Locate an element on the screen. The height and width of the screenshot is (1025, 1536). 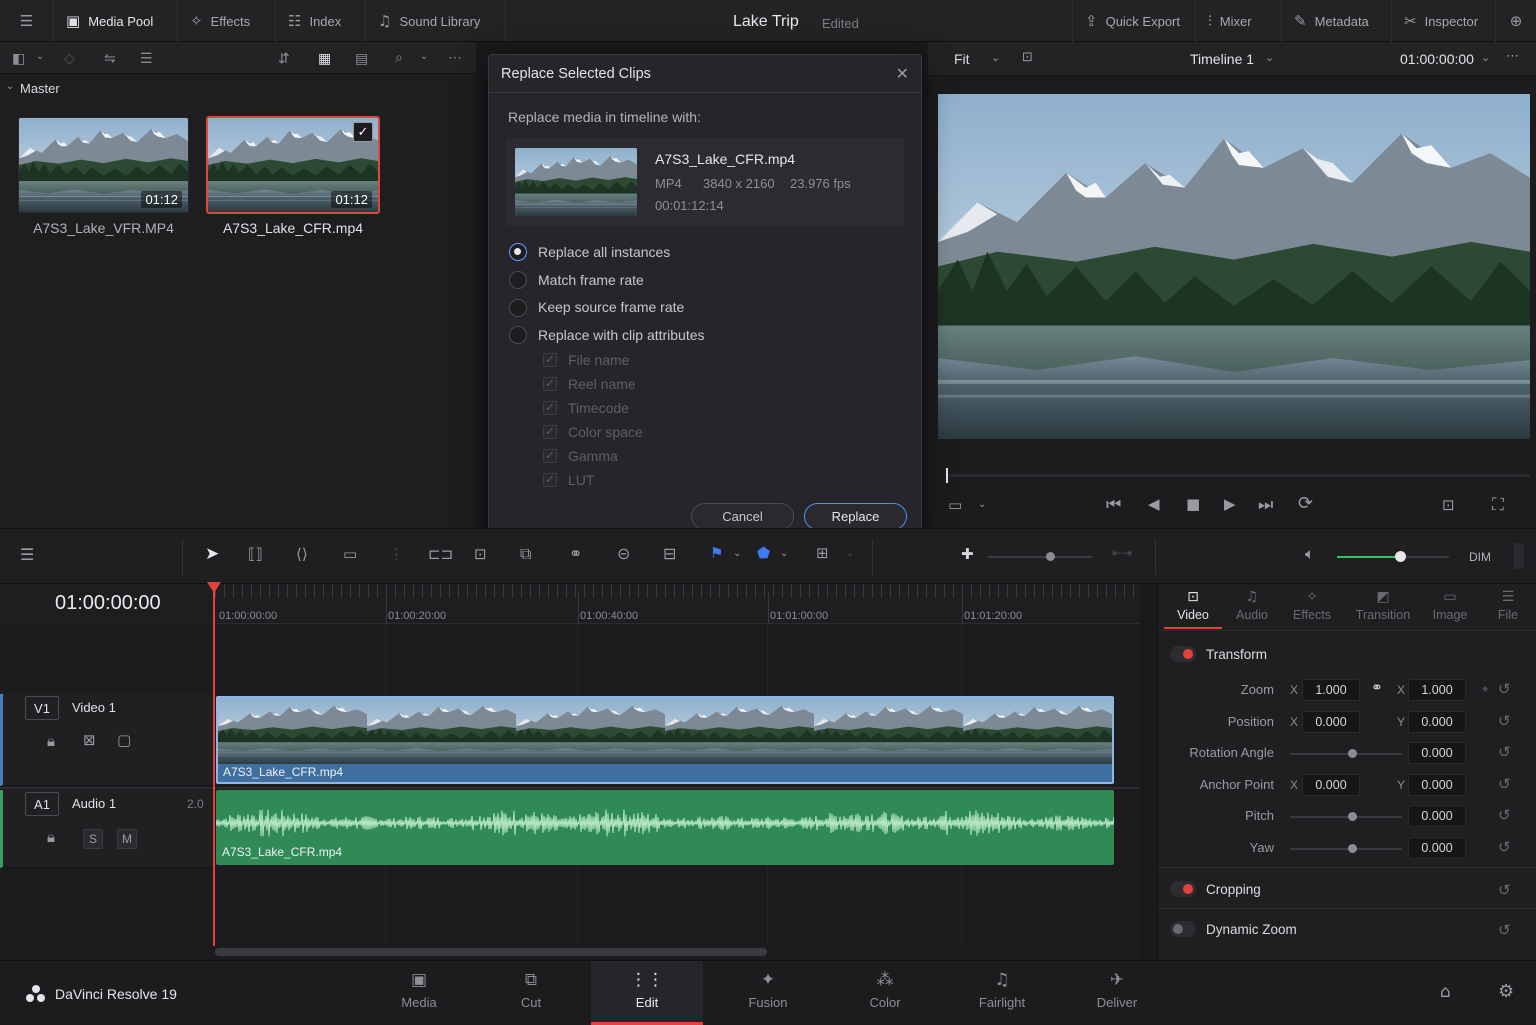
lock-icon: 🔒︎ is located at coordinates (51, 837).